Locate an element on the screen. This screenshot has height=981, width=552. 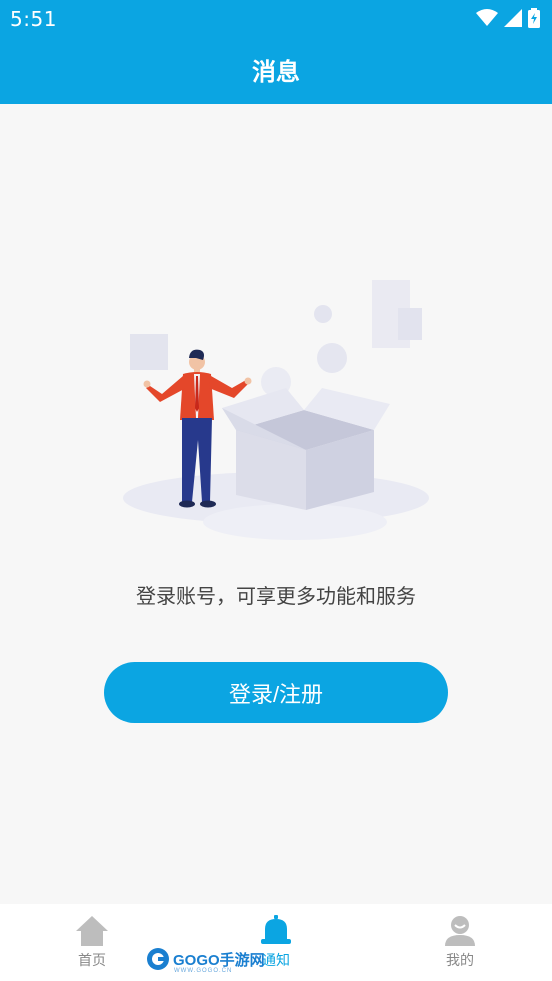
battery-icon is located at coordinates (534, 18).